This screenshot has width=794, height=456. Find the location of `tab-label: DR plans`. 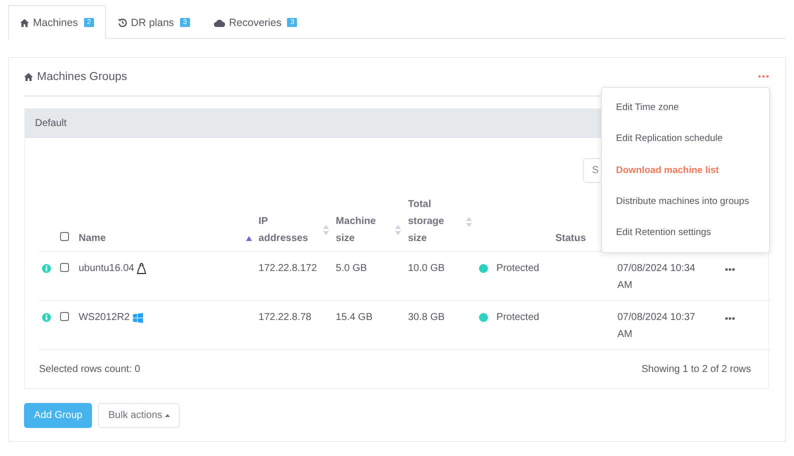

tab-label: DR plans is located at coordinates (152, 22).